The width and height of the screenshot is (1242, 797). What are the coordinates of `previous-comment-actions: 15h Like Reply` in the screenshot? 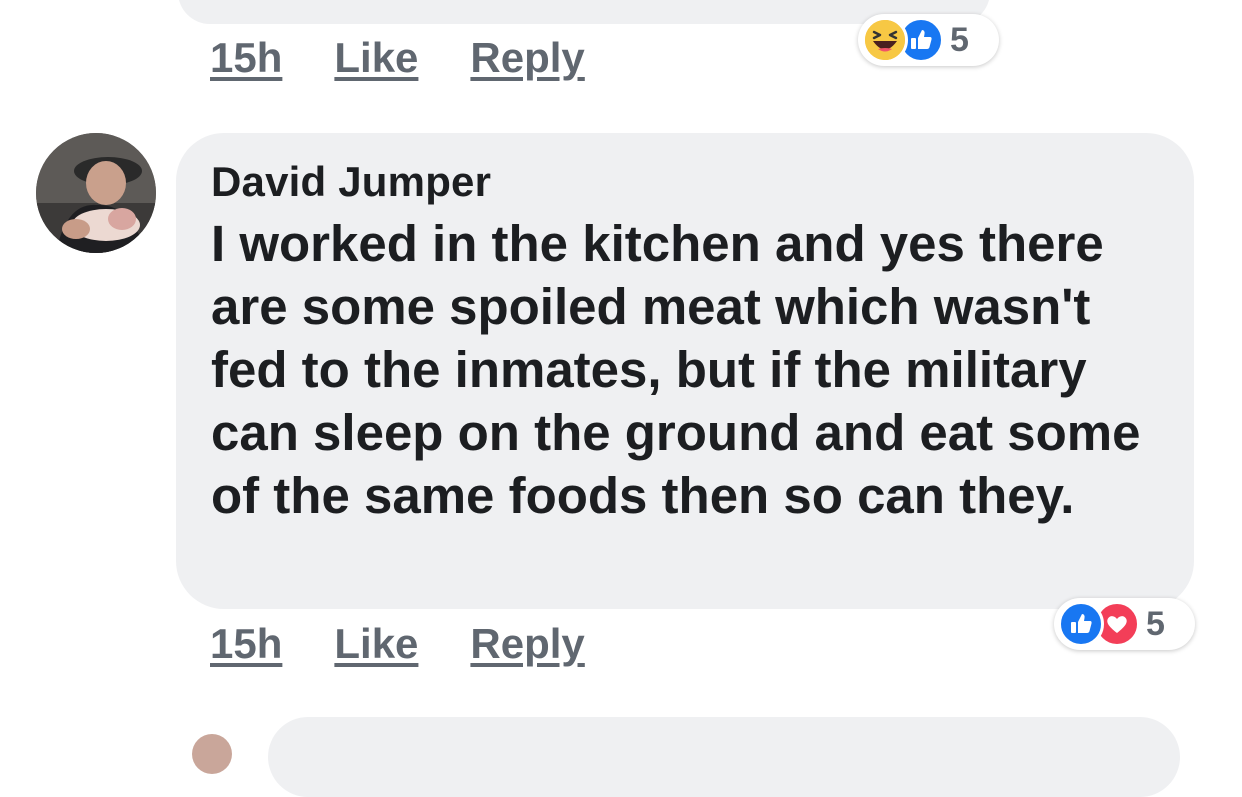 It's located at (397, 58).